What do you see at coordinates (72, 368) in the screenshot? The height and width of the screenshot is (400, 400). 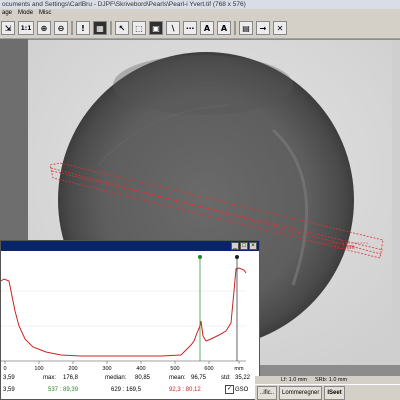 I see `x-tick-label: 200` at bounding box center [72, 368].